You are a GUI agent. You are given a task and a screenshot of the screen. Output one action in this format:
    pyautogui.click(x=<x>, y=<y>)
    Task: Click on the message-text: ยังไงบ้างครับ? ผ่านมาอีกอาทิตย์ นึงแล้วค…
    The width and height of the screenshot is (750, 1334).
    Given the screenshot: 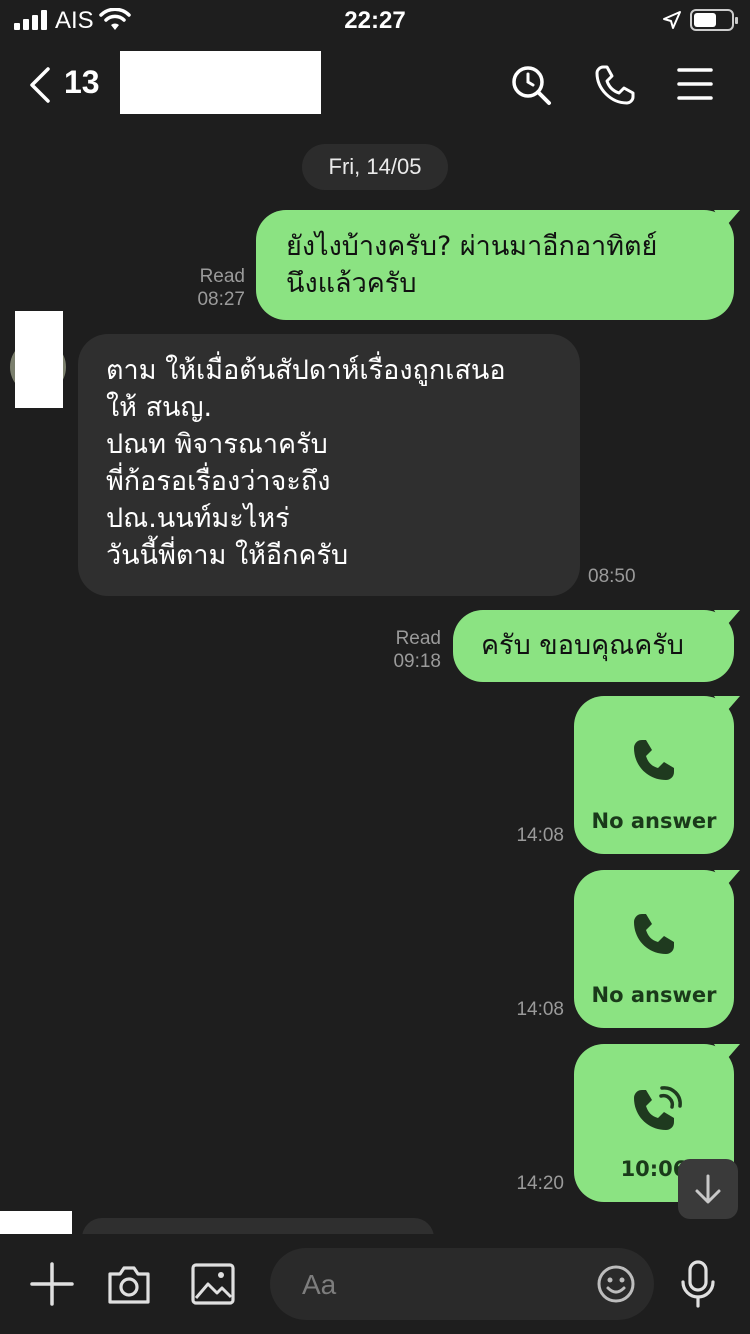 What is the action you would take?
    pyautogui.click(x=472, y=265)
    